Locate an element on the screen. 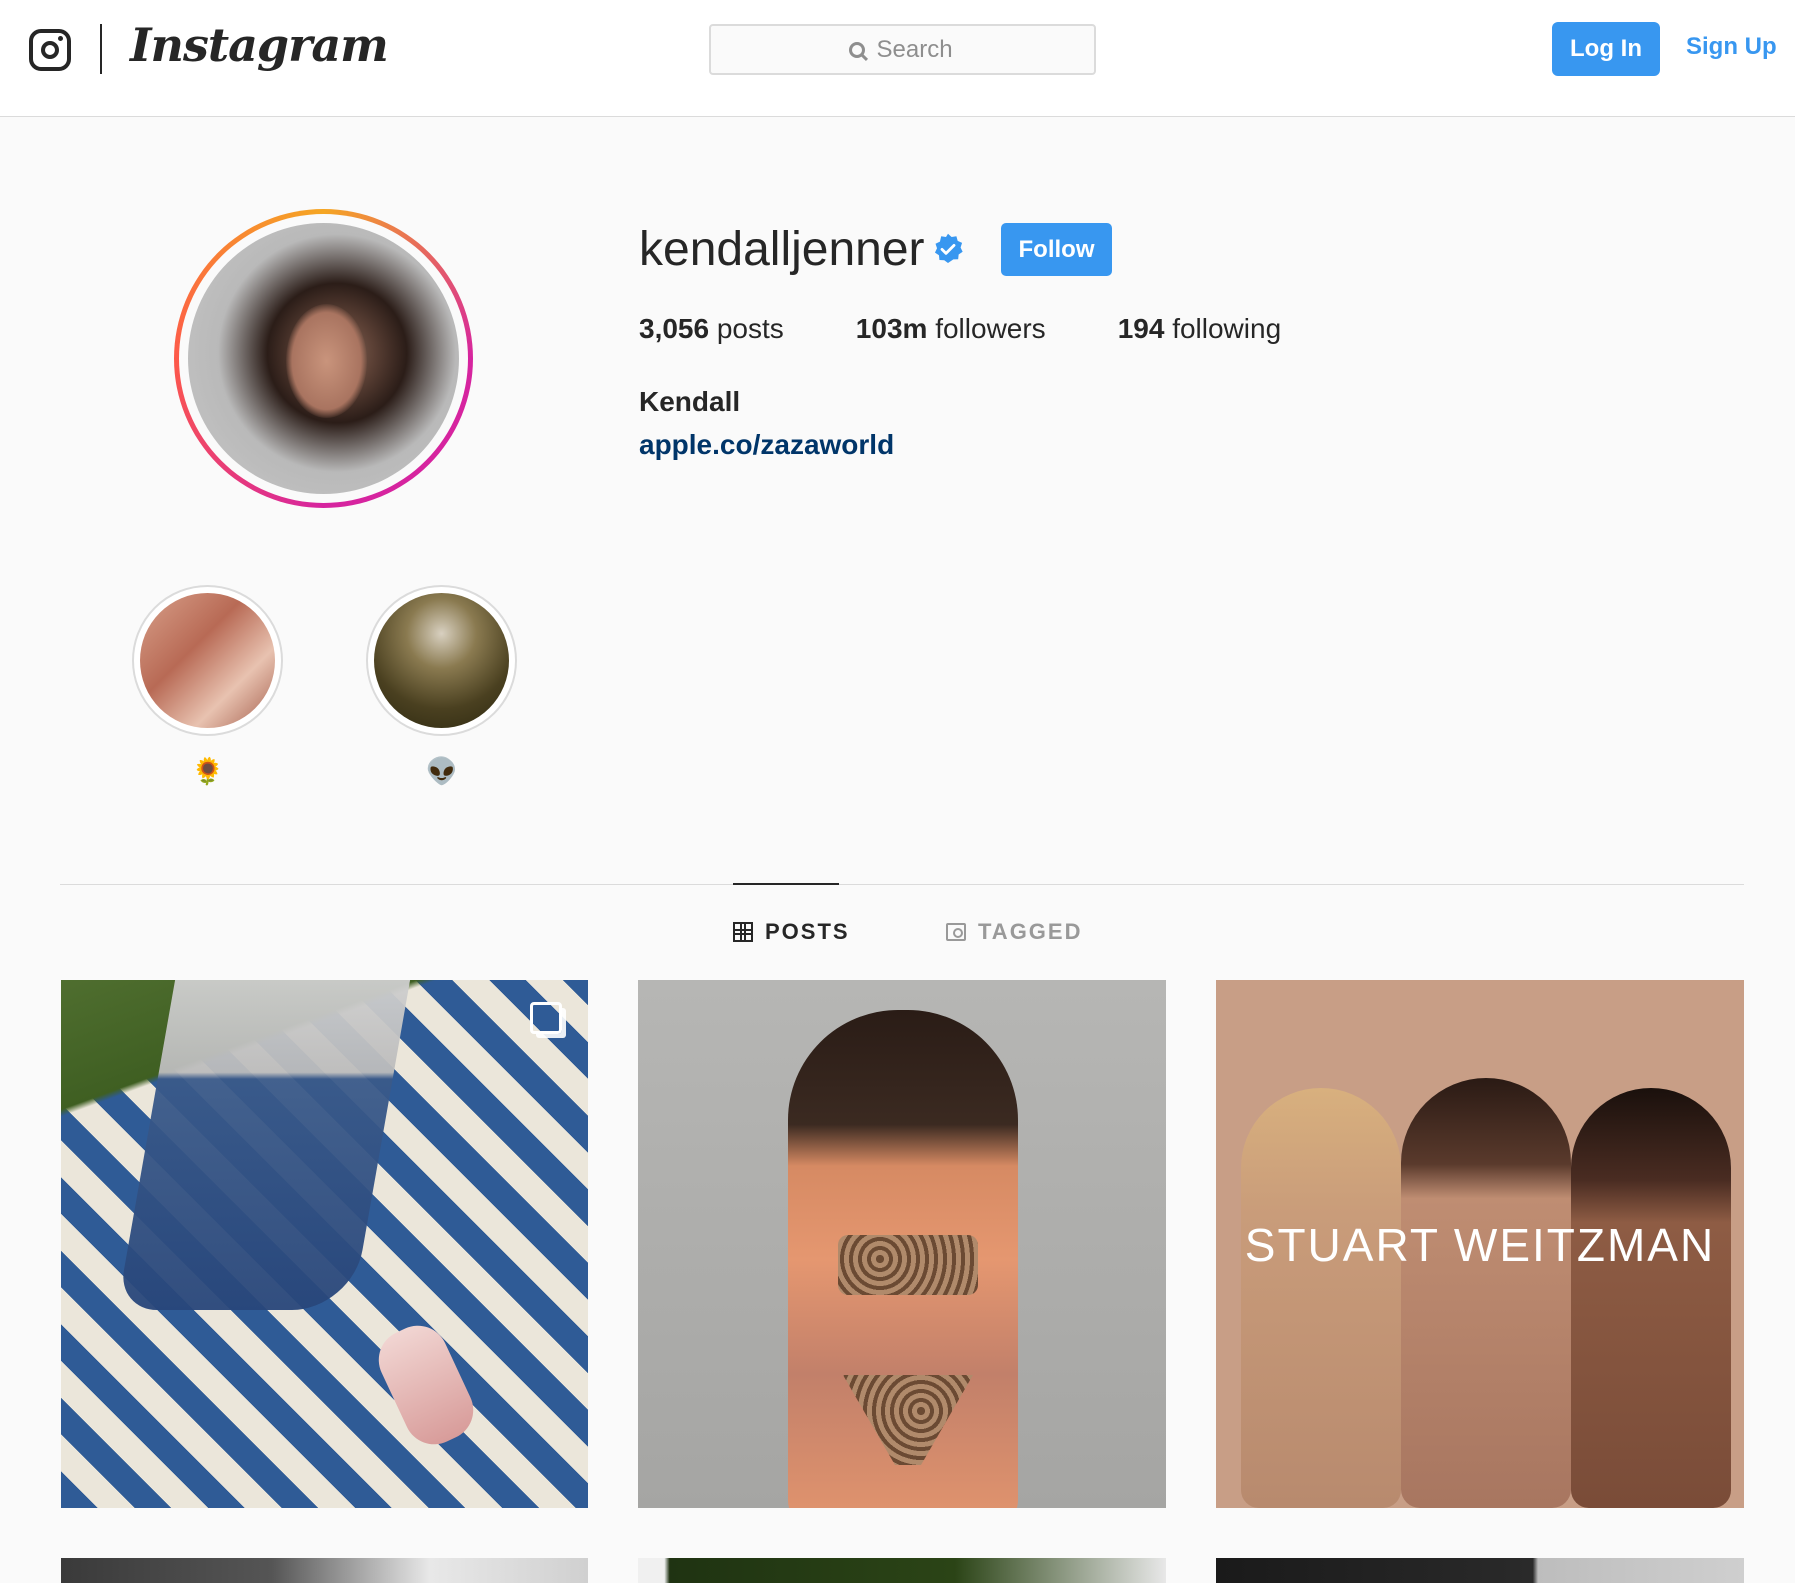 The width and height of the screenshot is (1795, 1583). search-icon is located at coordinates (856, 49).